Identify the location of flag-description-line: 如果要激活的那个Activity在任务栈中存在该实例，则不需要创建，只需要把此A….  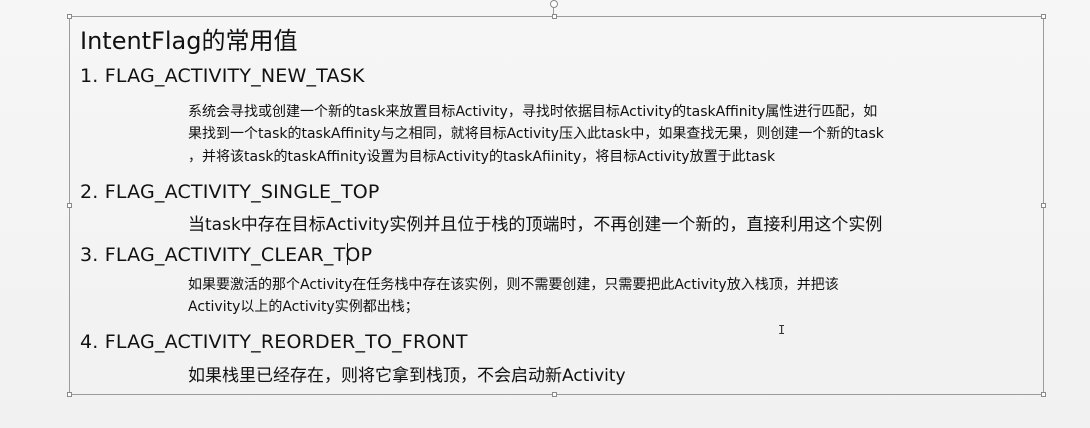
(513, 285).